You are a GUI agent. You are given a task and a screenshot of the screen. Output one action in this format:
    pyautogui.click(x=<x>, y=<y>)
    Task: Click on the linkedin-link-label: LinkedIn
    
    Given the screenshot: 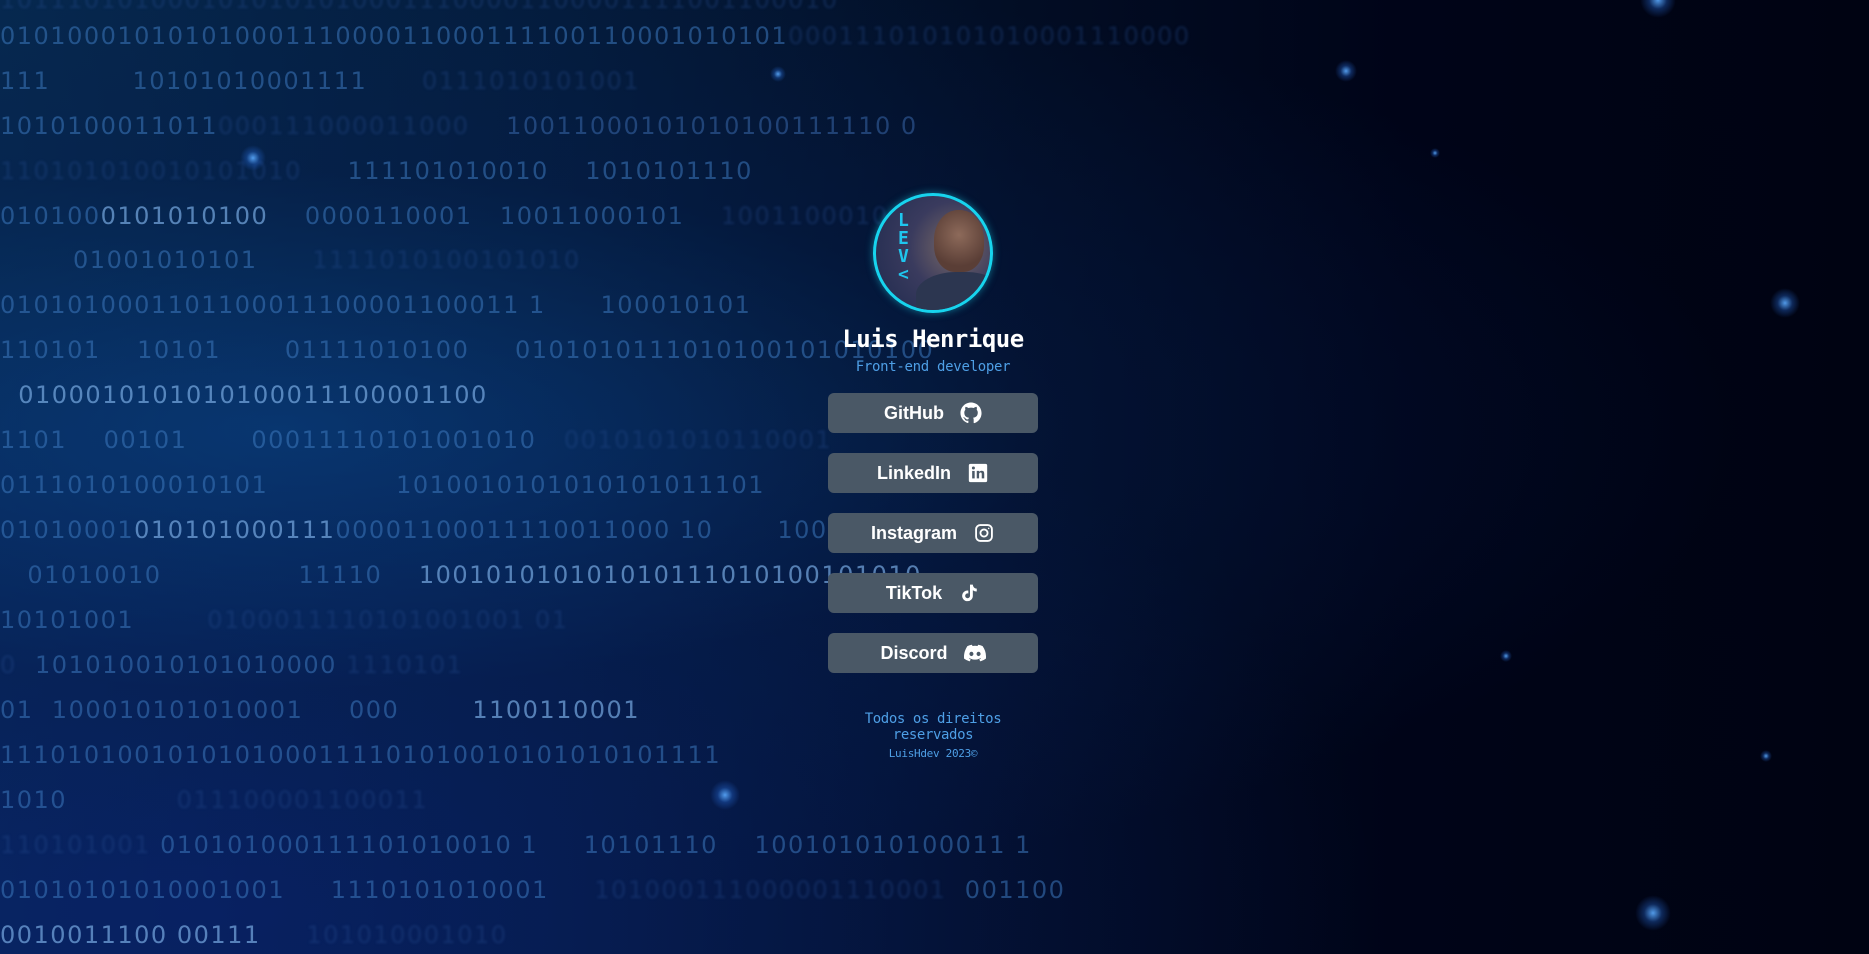 What is the action you would take?
    pyautogui.click(x=913, y=472)
    